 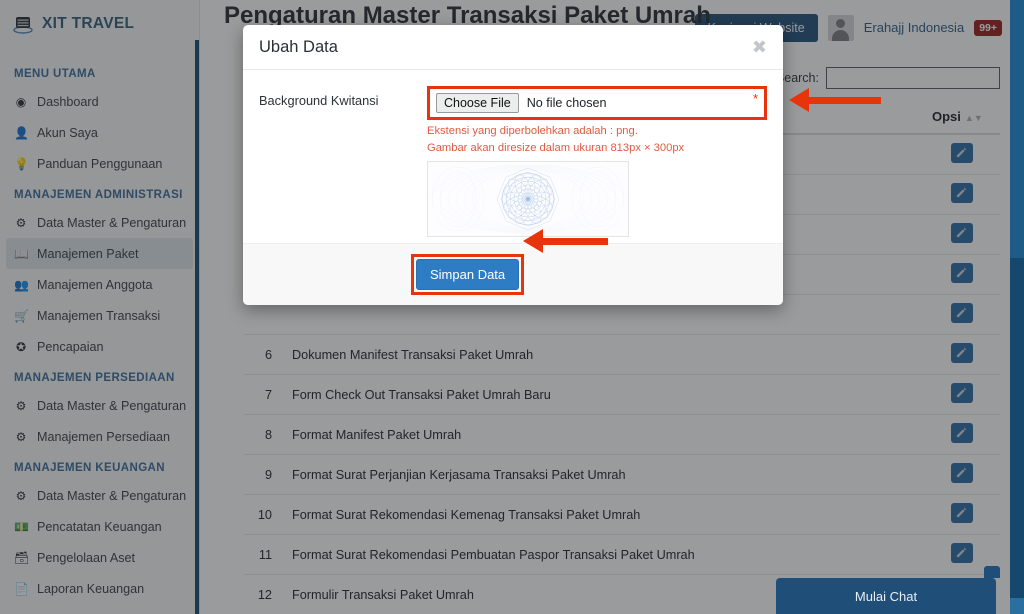 What do you see at coordinates (992, 572) in the screenshot?
I see `chevron-up-icon` at bounding box center [992, 572].